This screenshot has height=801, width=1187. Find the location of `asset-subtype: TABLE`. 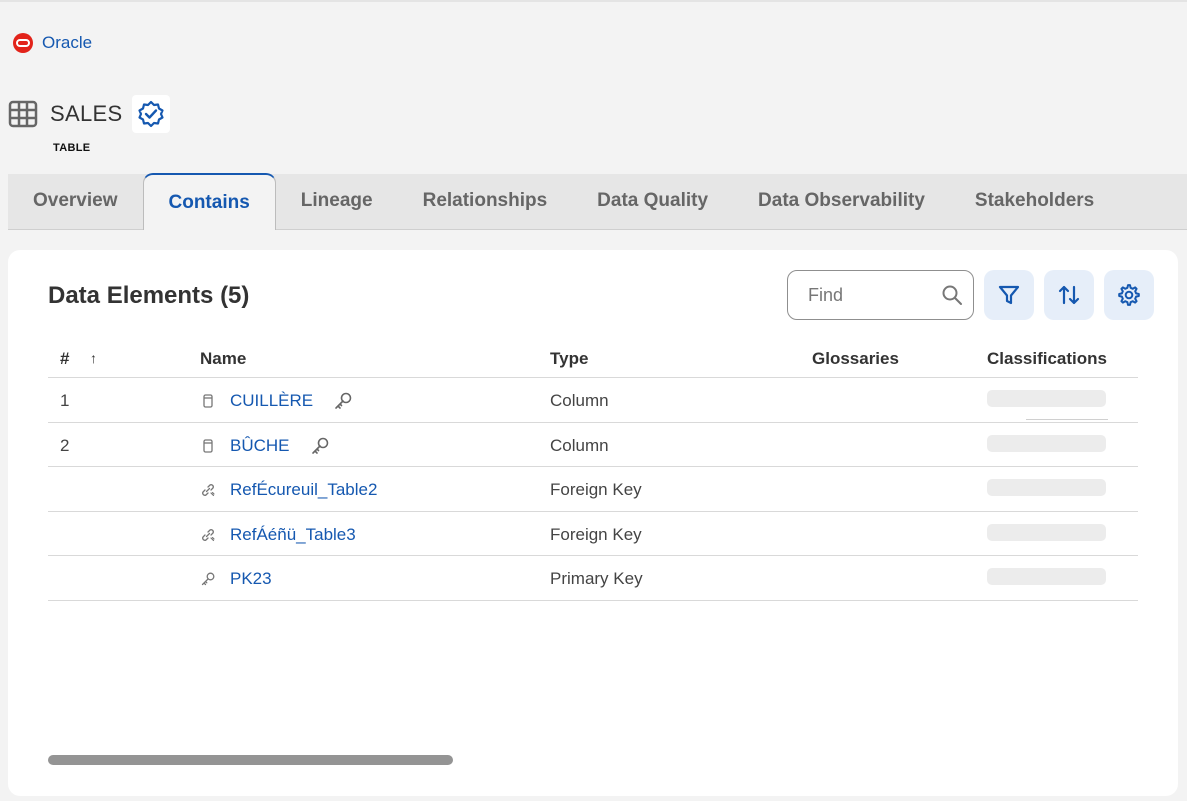

asset-subtype: TABLE is located at coordinates (72, 148).